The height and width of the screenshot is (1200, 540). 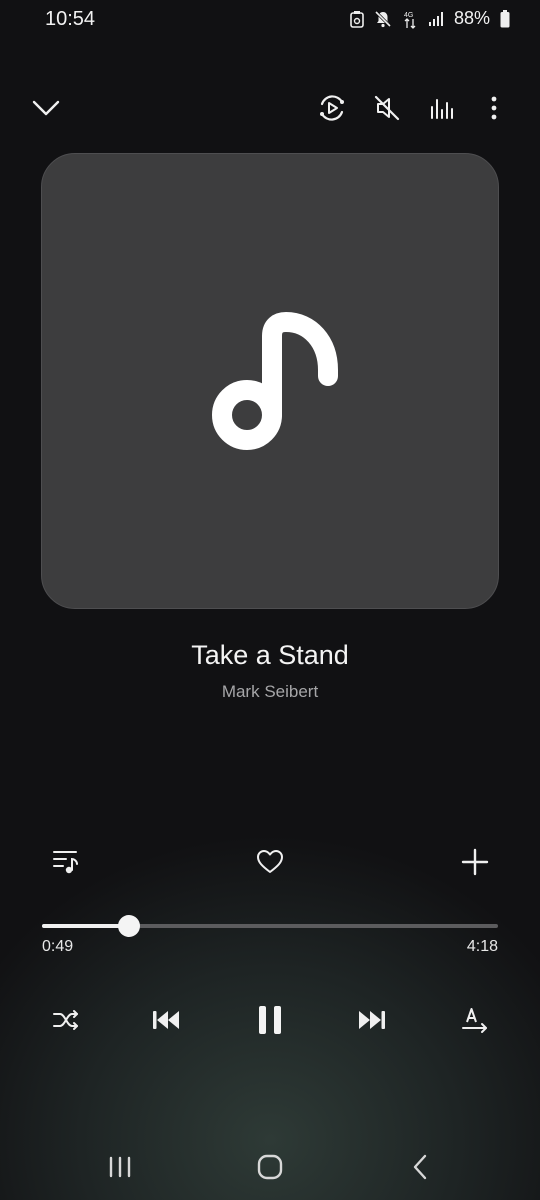 What do you see at coordinates (270, 655) in the screenshot?
I see `track-title: Take a Stand` at bounding box center [270, 655].